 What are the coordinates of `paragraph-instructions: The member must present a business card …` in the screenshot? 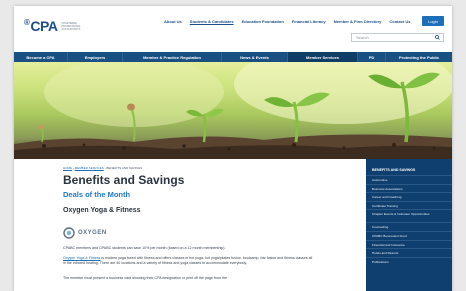 It's located at (145, 278).